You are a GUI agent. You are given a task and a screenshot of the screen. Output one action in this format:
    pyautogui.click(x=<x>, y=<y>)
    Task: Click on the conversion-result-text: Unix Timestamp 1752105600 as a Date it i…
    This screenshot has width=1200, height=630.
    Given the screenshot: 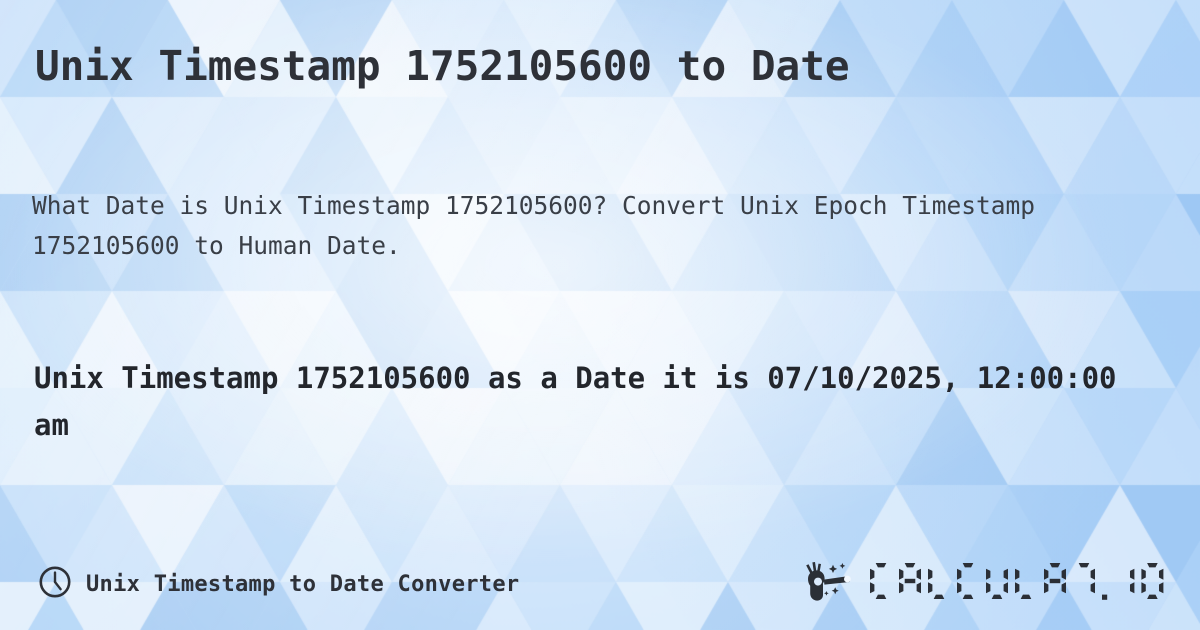 What is the action you would take?
    pyautogui.click(x=575, y=401)
    